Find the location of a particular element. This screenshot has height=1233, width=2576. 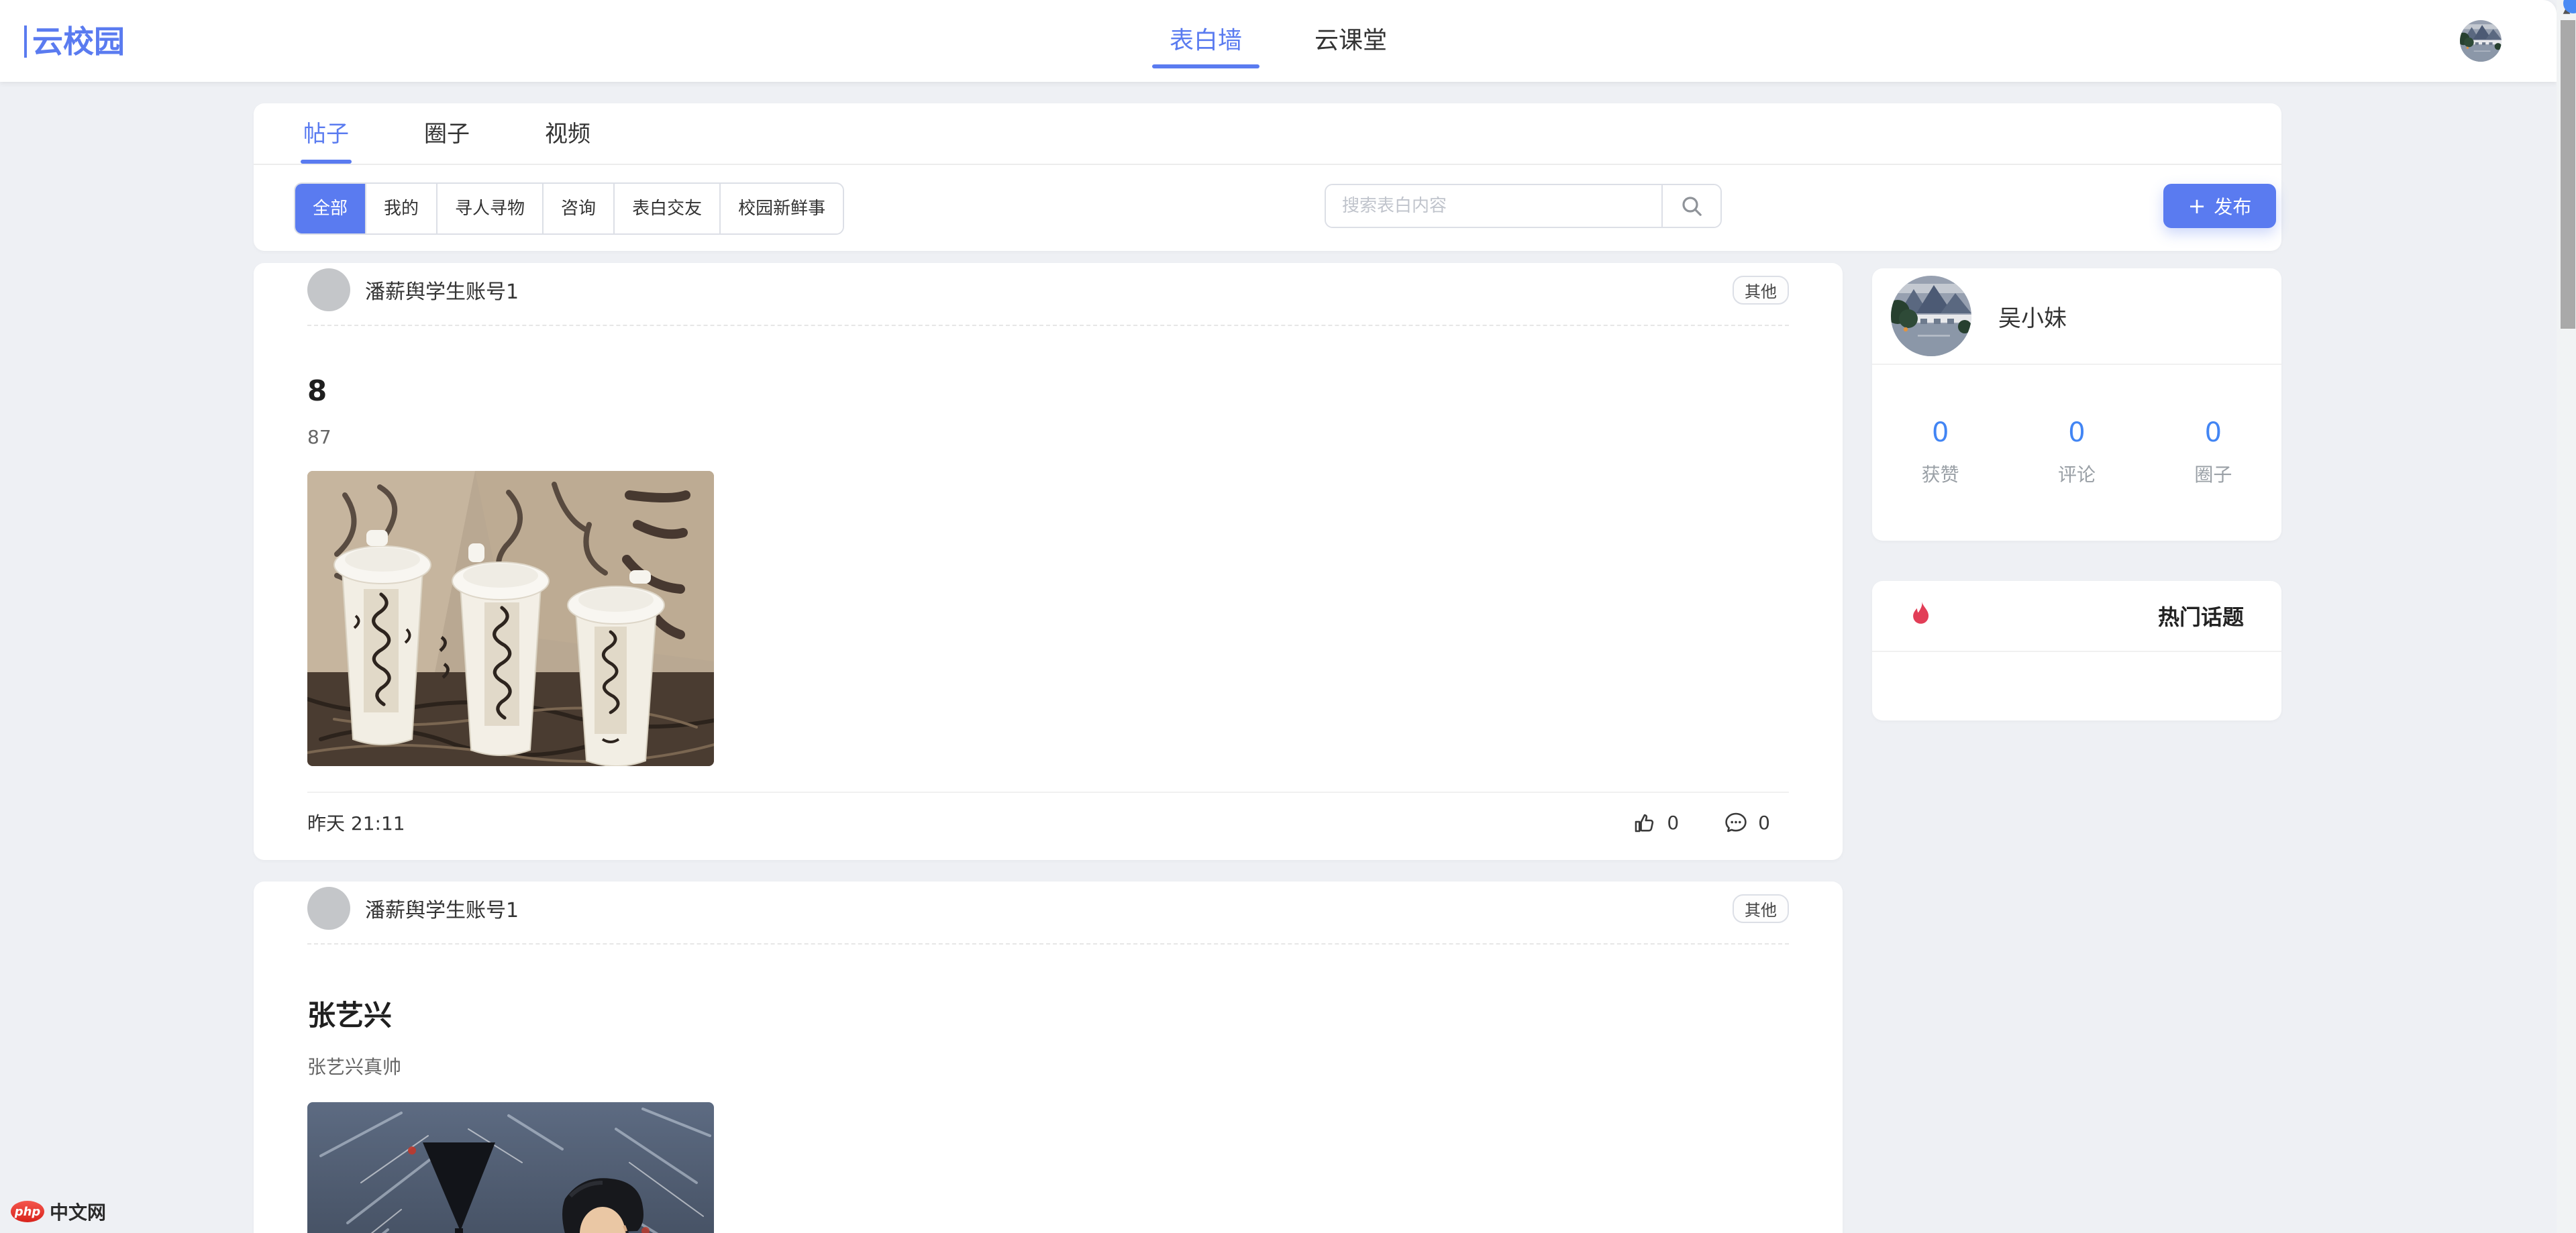

profile-card: 吴小妹 0 获赞 0 评论 0 圈子 is located at coordinates (2076, 404).